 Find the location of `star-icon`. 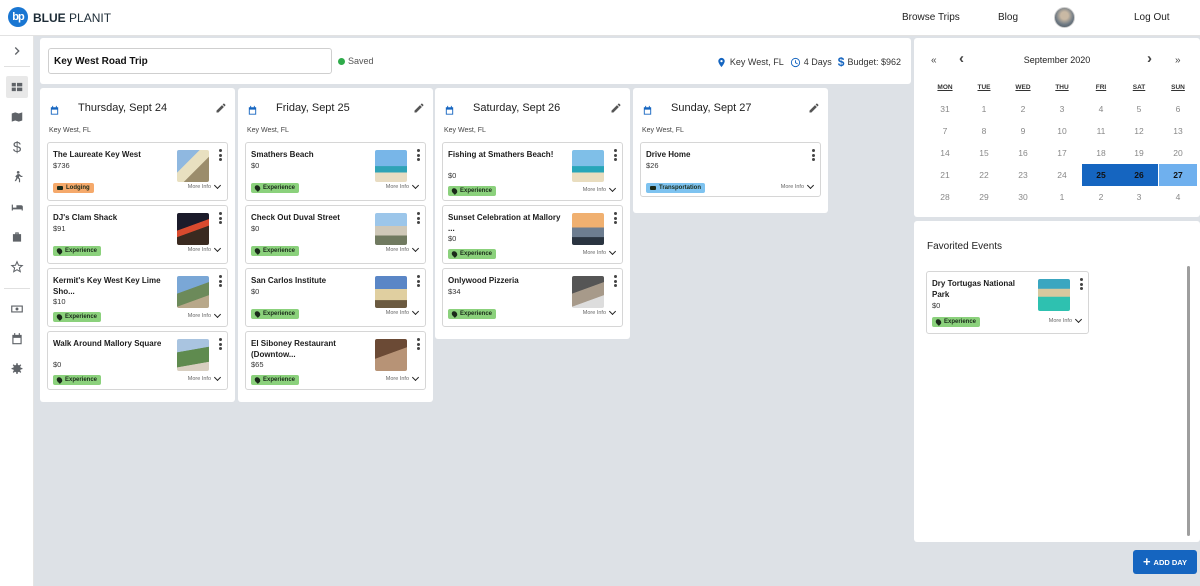

star-icon is located at coordinates (17, 267).